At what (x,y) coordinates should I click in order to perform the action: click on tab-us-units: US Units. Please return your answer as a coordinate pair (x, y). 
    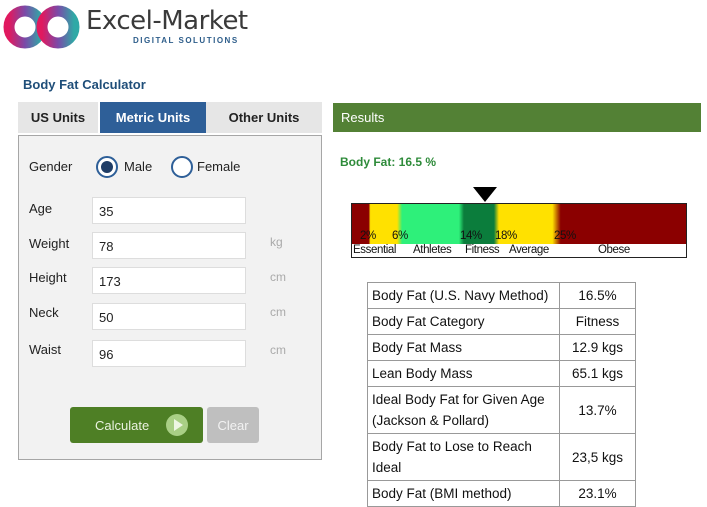
    Looking at the image, I should click on (58, 117).